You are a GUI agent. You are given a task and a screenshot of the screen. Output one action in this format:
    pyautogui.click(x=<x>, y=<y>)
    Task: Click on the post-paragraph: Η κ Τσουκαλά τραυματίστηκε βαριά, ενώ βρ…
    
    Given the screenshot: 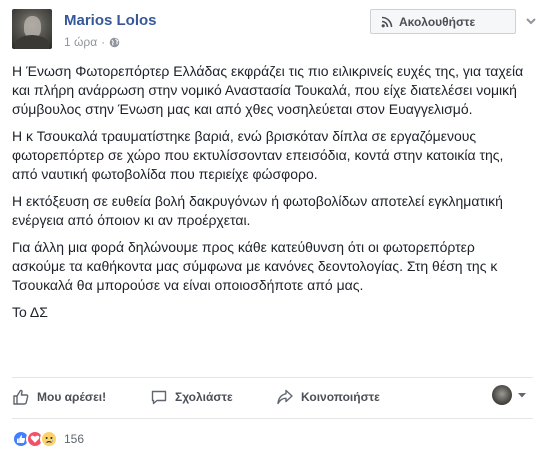 What is the action you would take?
    pyautogui.click(x=258, y=155)
    